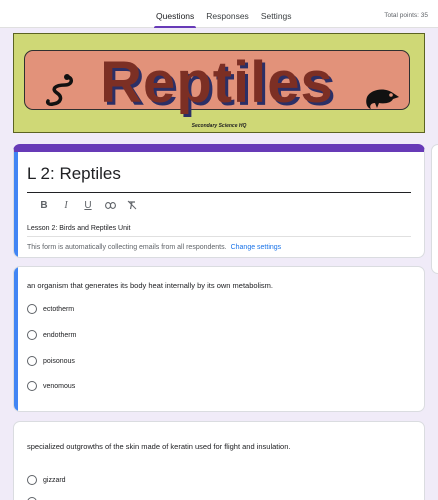 This screenshot has width=438, height=500. What do you see at coordinates (219, 192) in the screenshot?
I see `title-underline` at bounding box center [219, 192].